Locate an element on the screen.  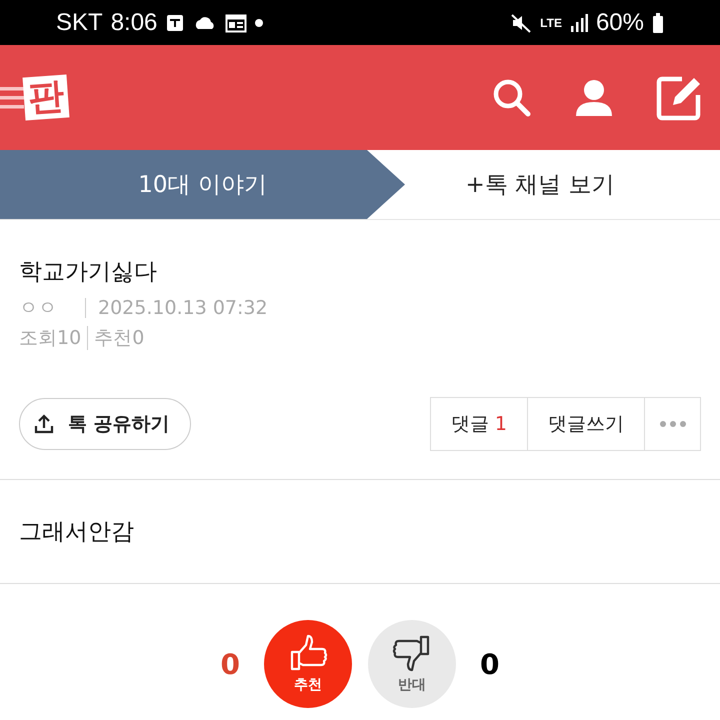
share-button: 톡 공유하기 is located at coordinates (105, 424).